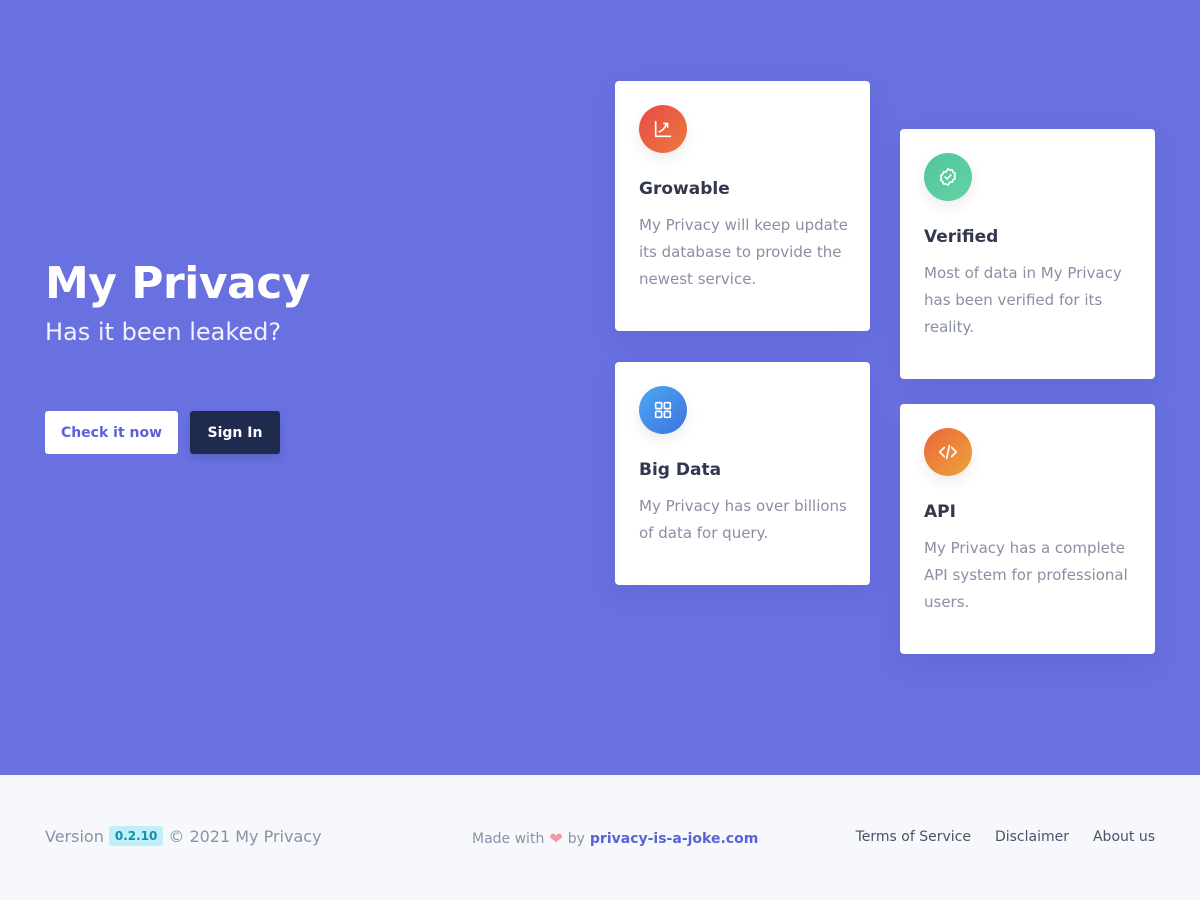 The width and height of the screenshot is (1200, 900). What do you see at coordinates (961, 237) in the screenshot?
I see `feature-title: Verified` at bounding box center [961, 237].